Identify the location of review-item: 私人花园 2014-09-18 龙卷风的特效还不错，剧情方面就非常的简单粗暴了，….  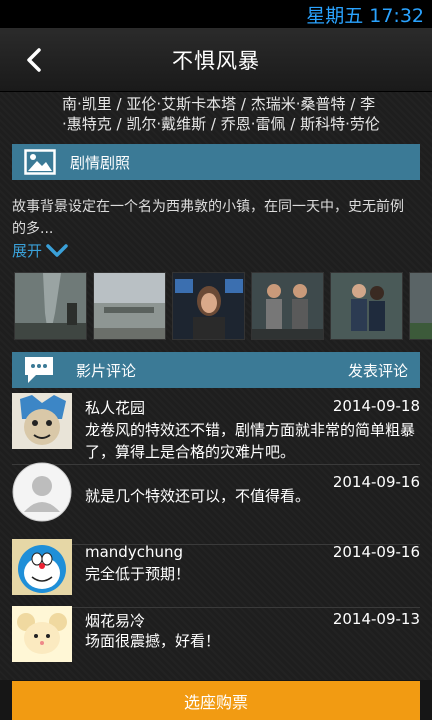
(216, 427).